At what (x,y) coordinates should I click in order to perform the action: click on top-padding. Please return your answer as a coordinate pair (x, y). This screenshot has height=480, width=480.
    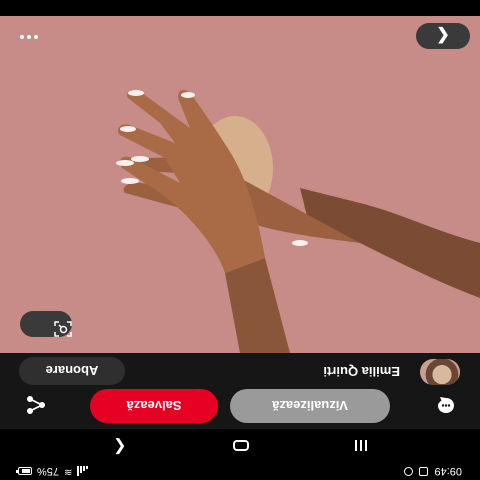
    Looking at the image, I should click on (240, 8).